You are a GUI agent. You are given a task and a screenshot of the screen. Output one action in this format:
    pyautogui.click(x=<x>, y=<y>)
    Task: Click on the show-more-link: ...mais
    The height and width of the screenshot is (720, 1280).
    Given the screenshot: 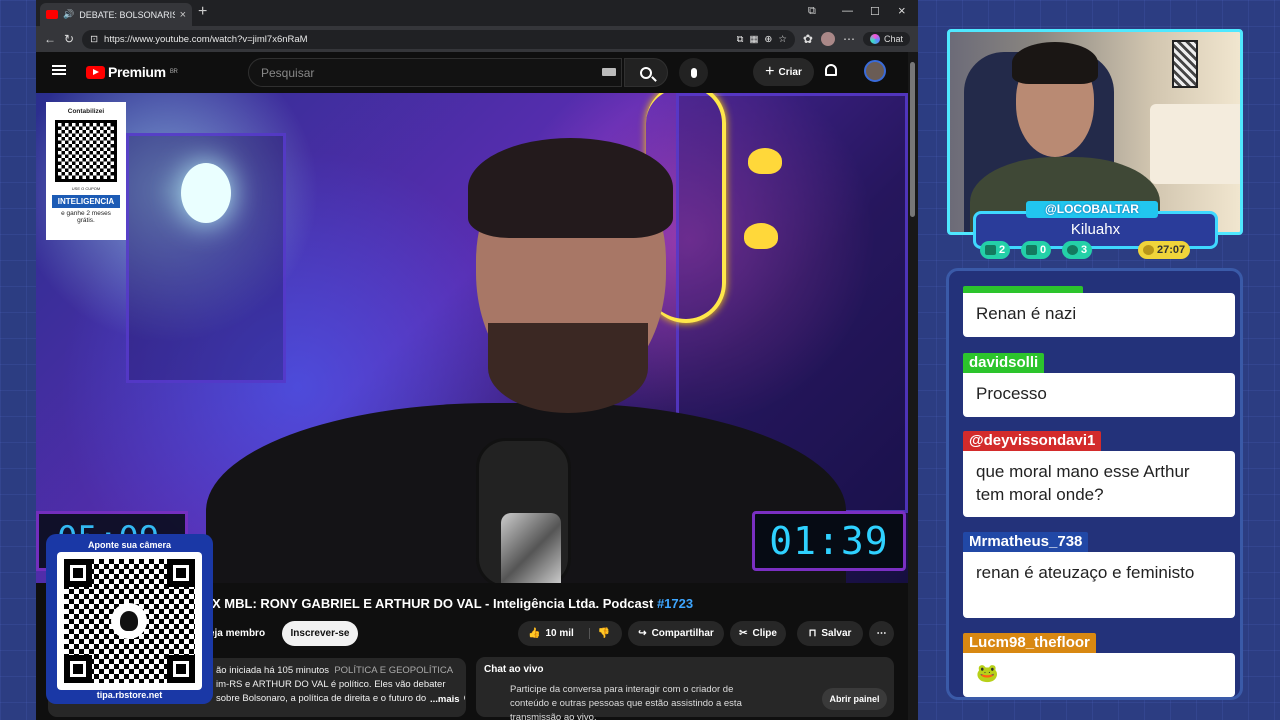 What is the action you would take?
    pyautogui.click(x=445, y=699)
    